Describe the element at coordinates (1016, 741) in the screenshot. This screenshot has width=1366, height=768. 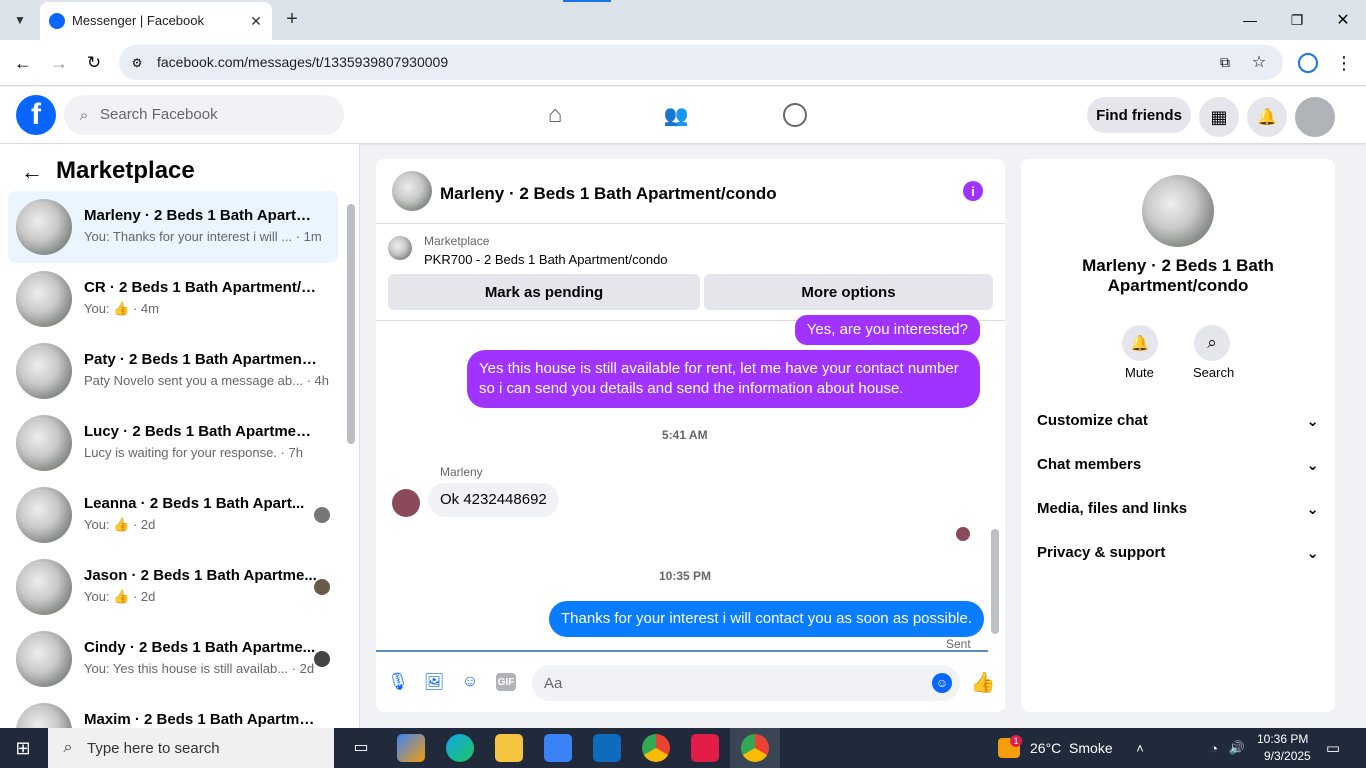
I see `weather-badge: 1` at that location.